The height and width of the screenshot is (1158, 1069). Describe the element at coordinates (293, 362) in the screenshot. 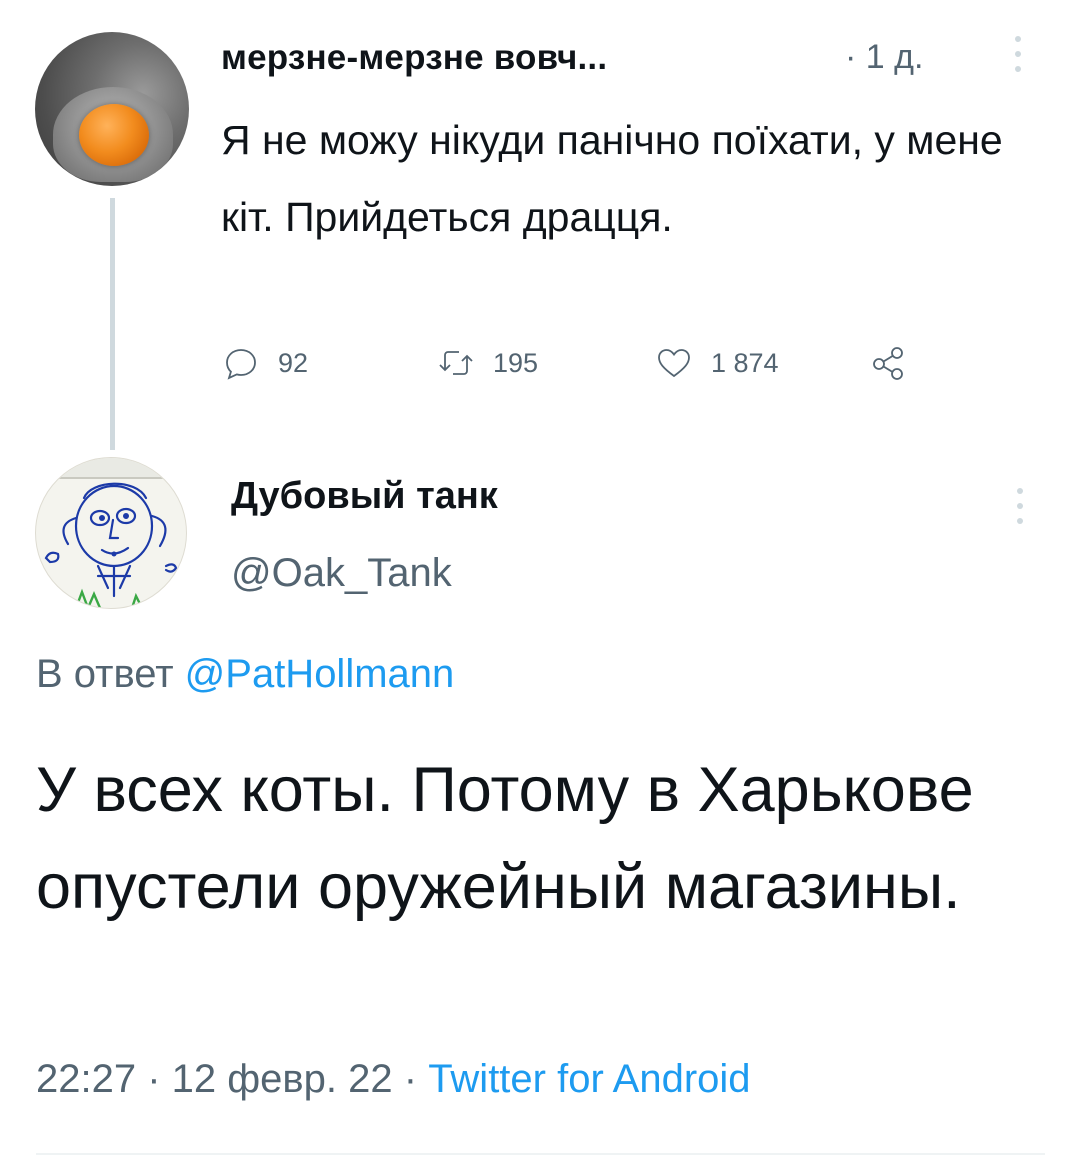

I see `reply-count: 92` at that location.